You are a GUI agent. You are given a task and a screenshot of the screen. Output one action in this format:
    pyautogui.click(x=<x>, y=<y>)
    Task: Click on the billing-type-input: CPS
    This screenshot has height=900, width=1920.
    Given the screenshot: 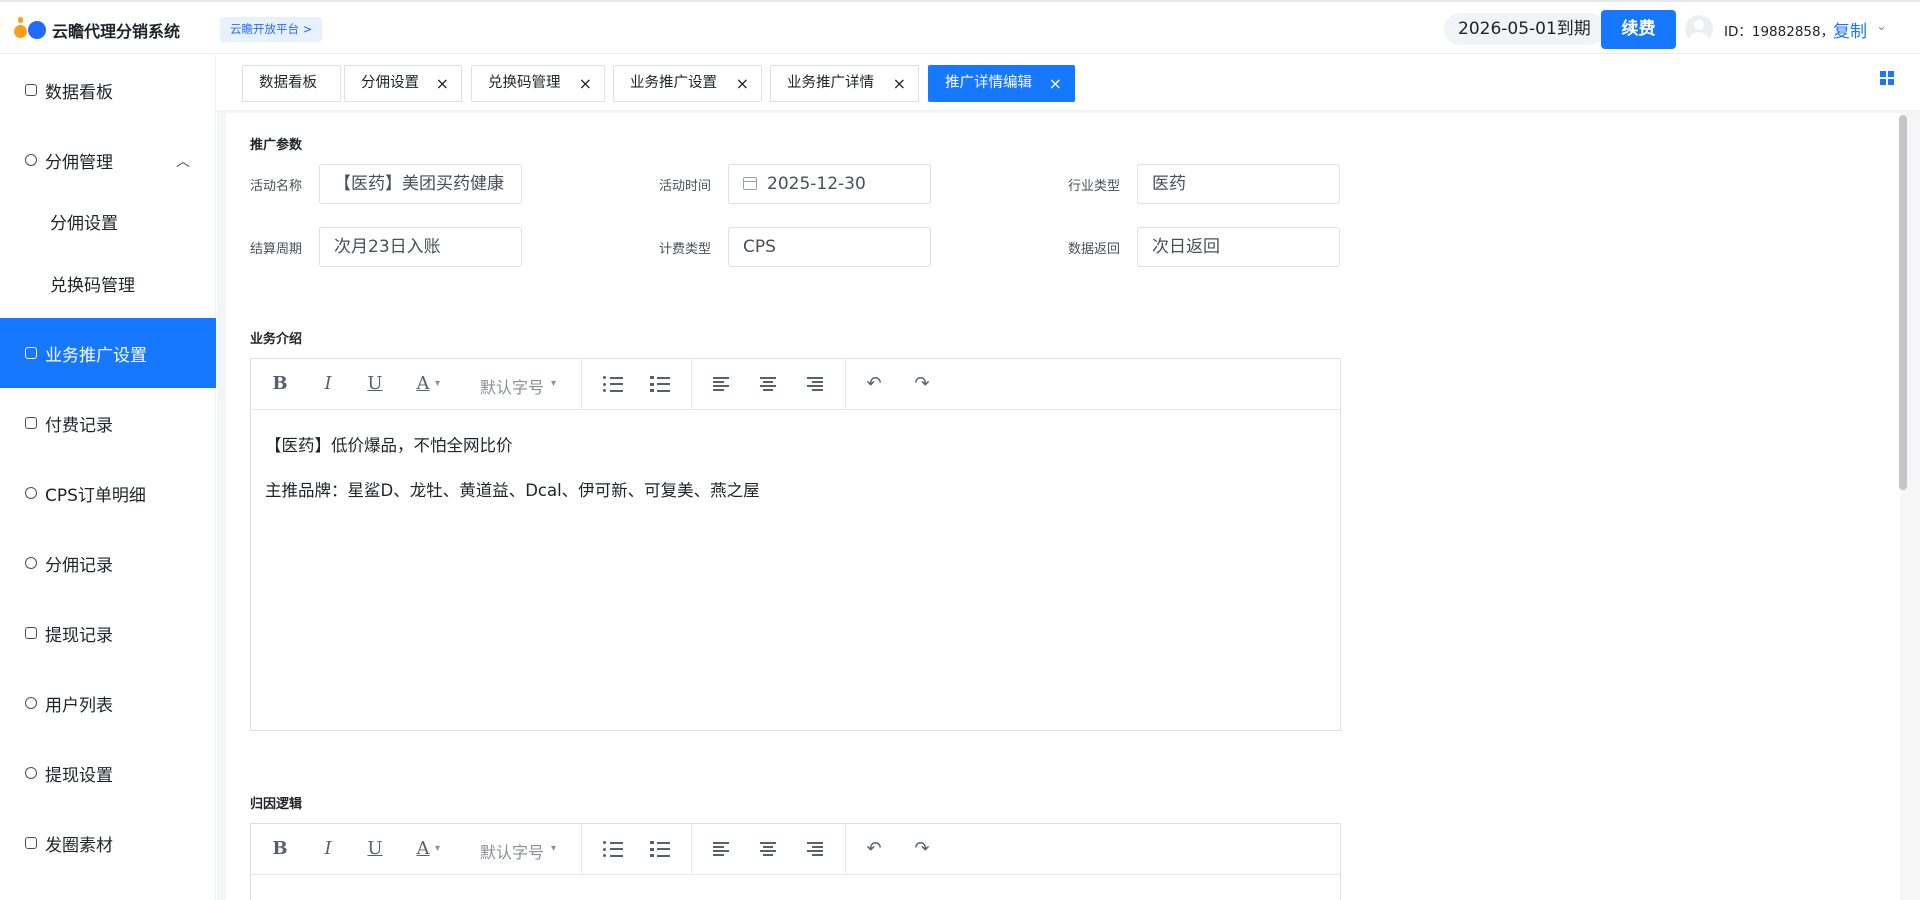 What is the action you would take?
    pyautogui.click(x=829, y=247)
    